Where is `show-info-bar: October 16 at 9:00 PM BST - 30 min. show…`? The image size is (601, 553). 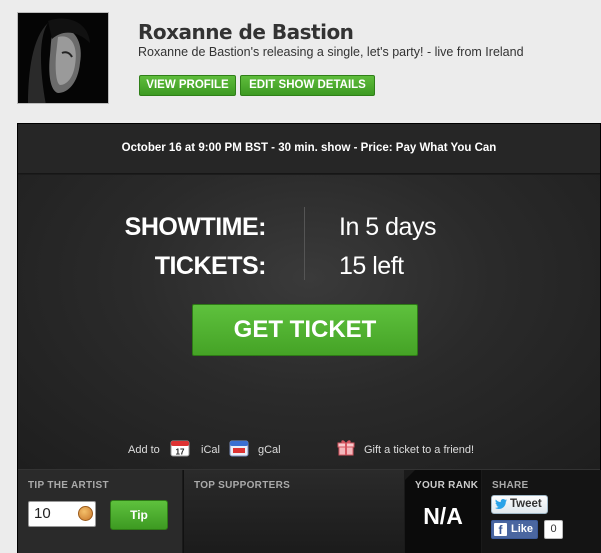 show-info-bar: October 16 at 9:00 PM BST - 30 min. show… is located at coordinates (309, 149).